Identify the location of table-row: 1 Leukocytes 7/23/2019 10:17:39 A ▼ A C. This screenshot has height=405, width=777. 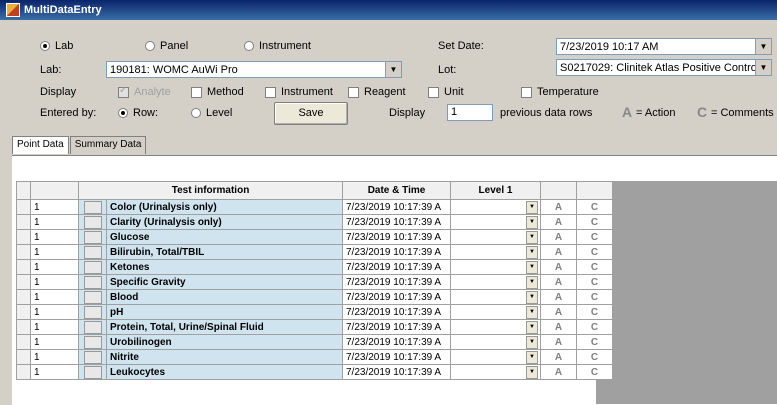
(314, 372).